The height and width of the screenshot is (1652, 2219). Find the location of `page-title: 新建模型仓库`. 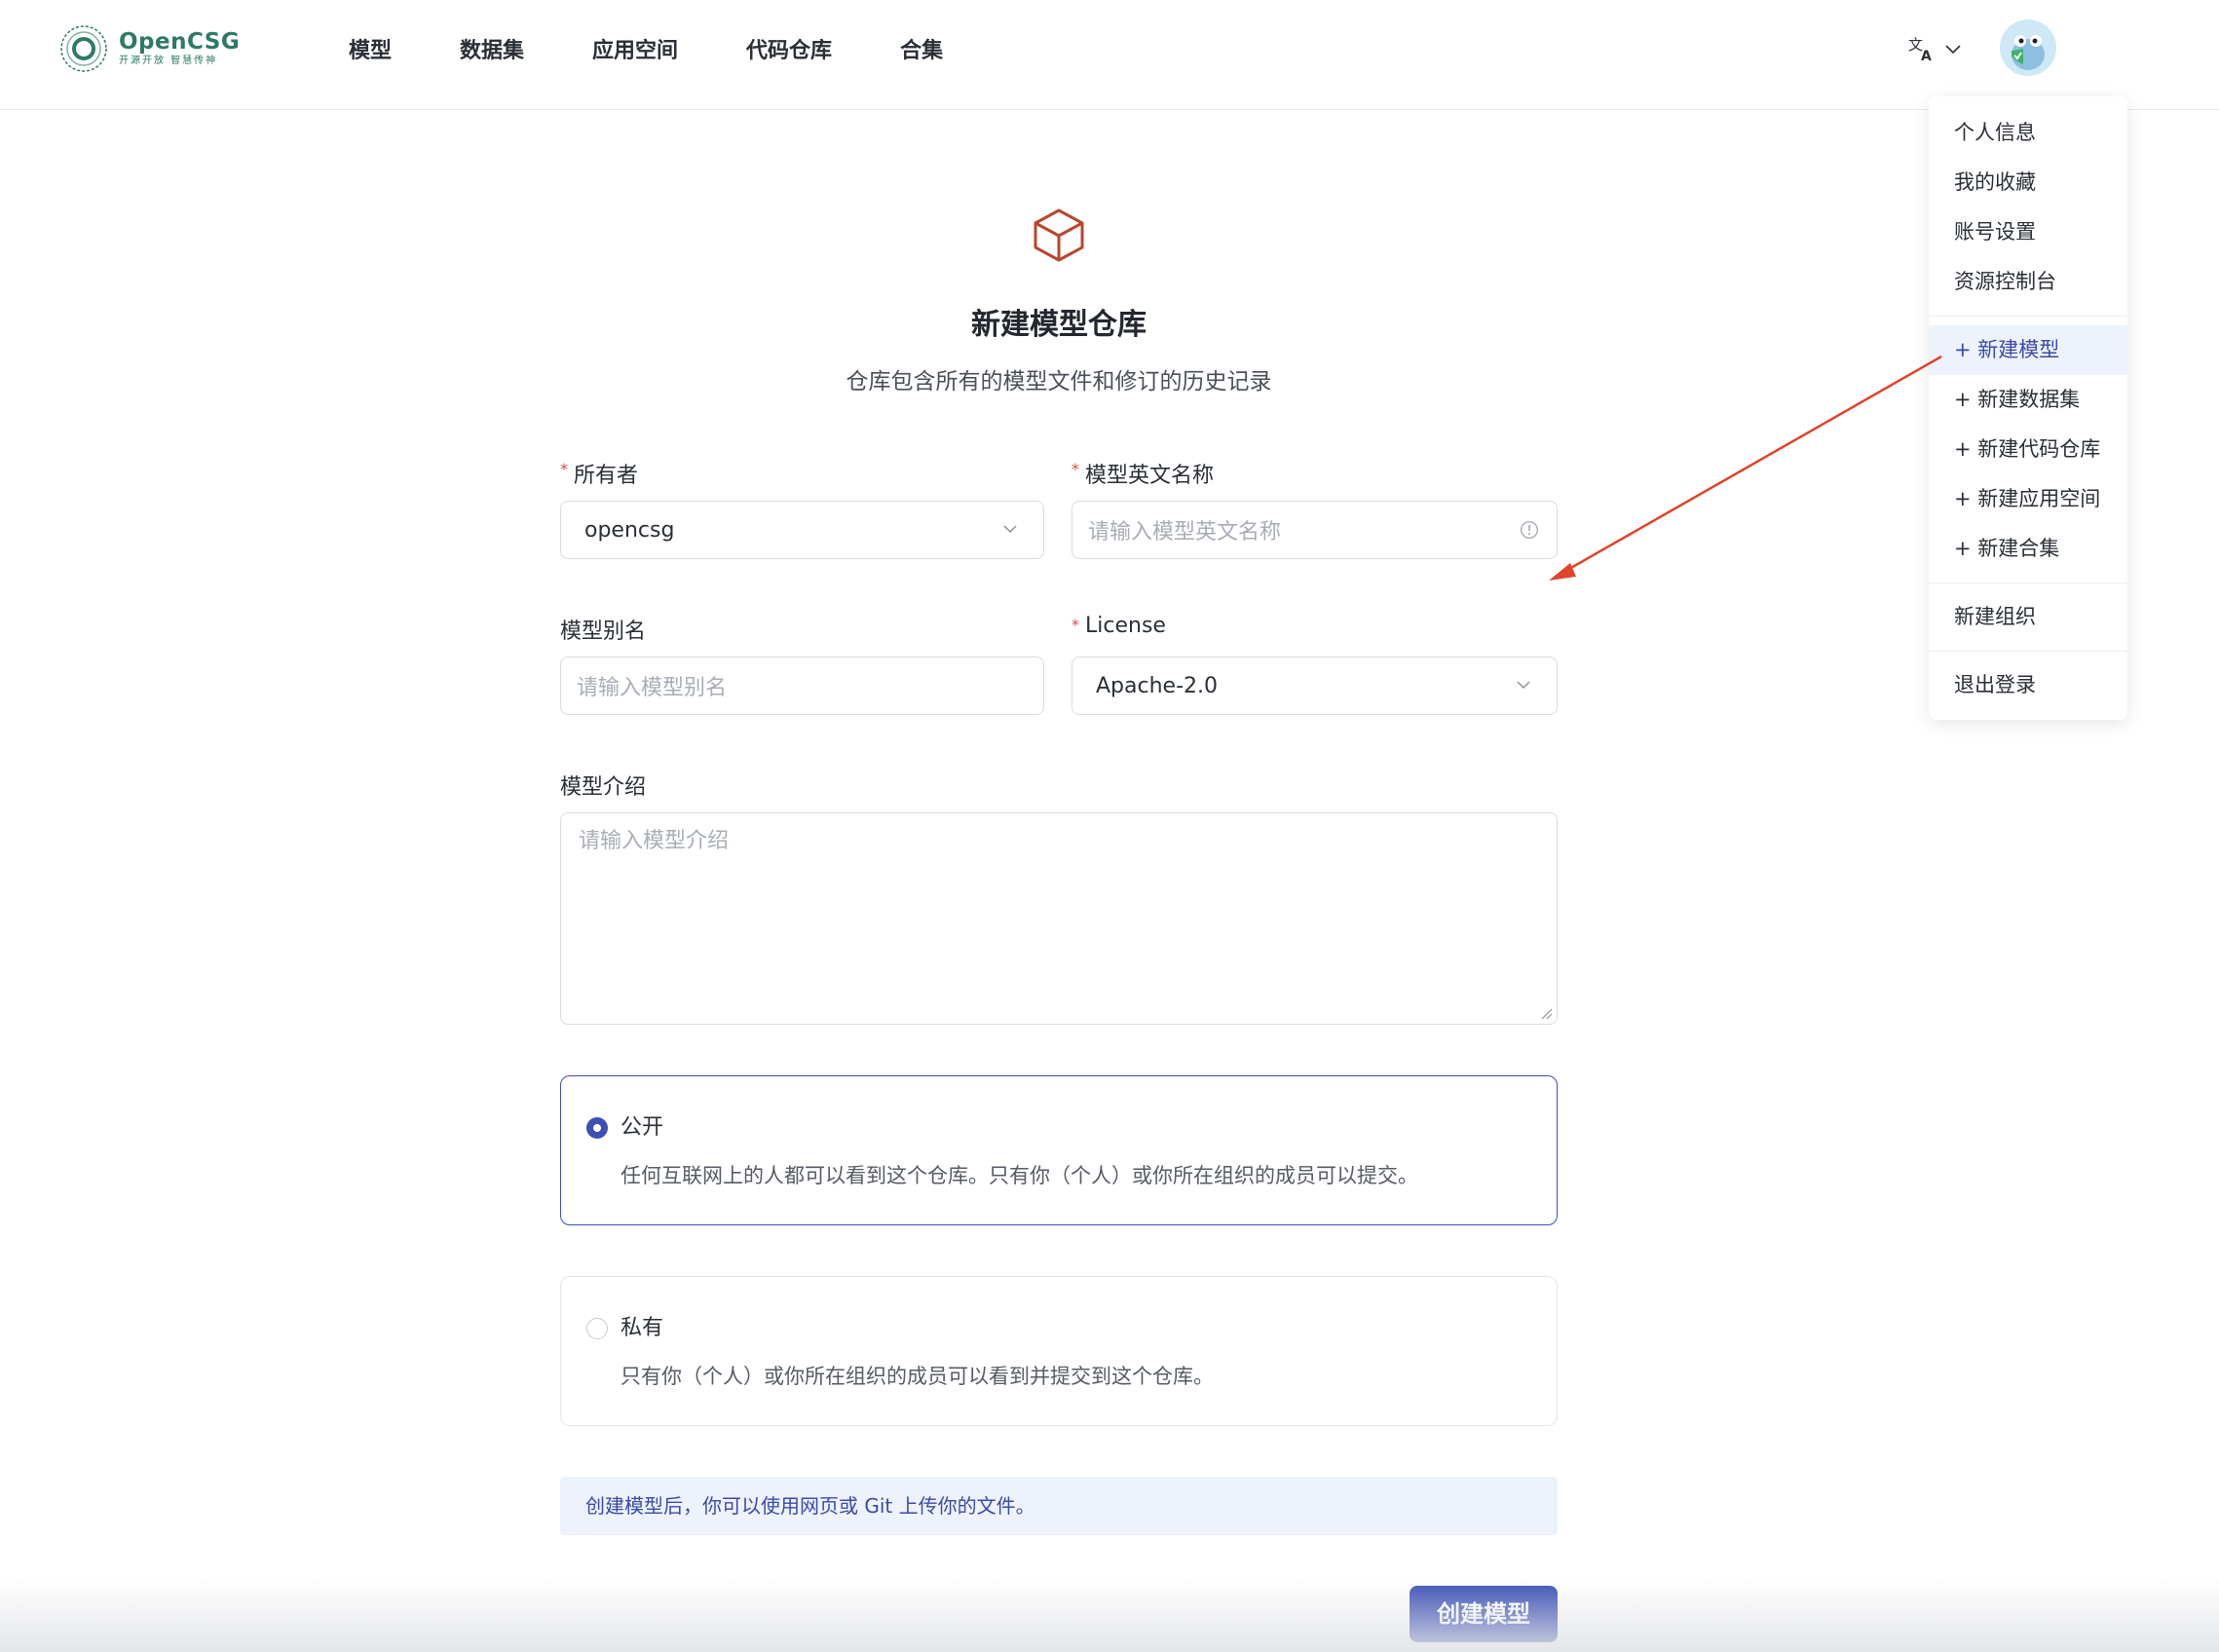

page-title: 新建模型仓库 is located at coordinates (1059, 325).